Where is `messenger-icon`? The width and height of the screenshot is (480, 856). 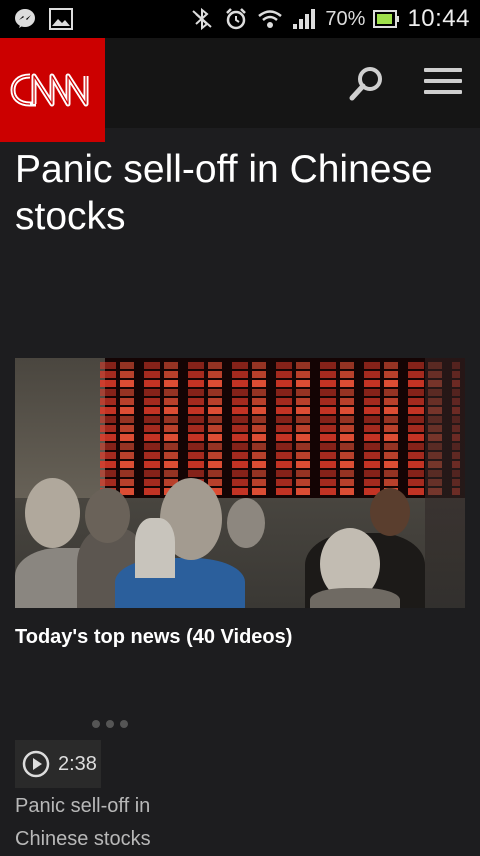 messenger-icon is located at coordinates (25, 19).